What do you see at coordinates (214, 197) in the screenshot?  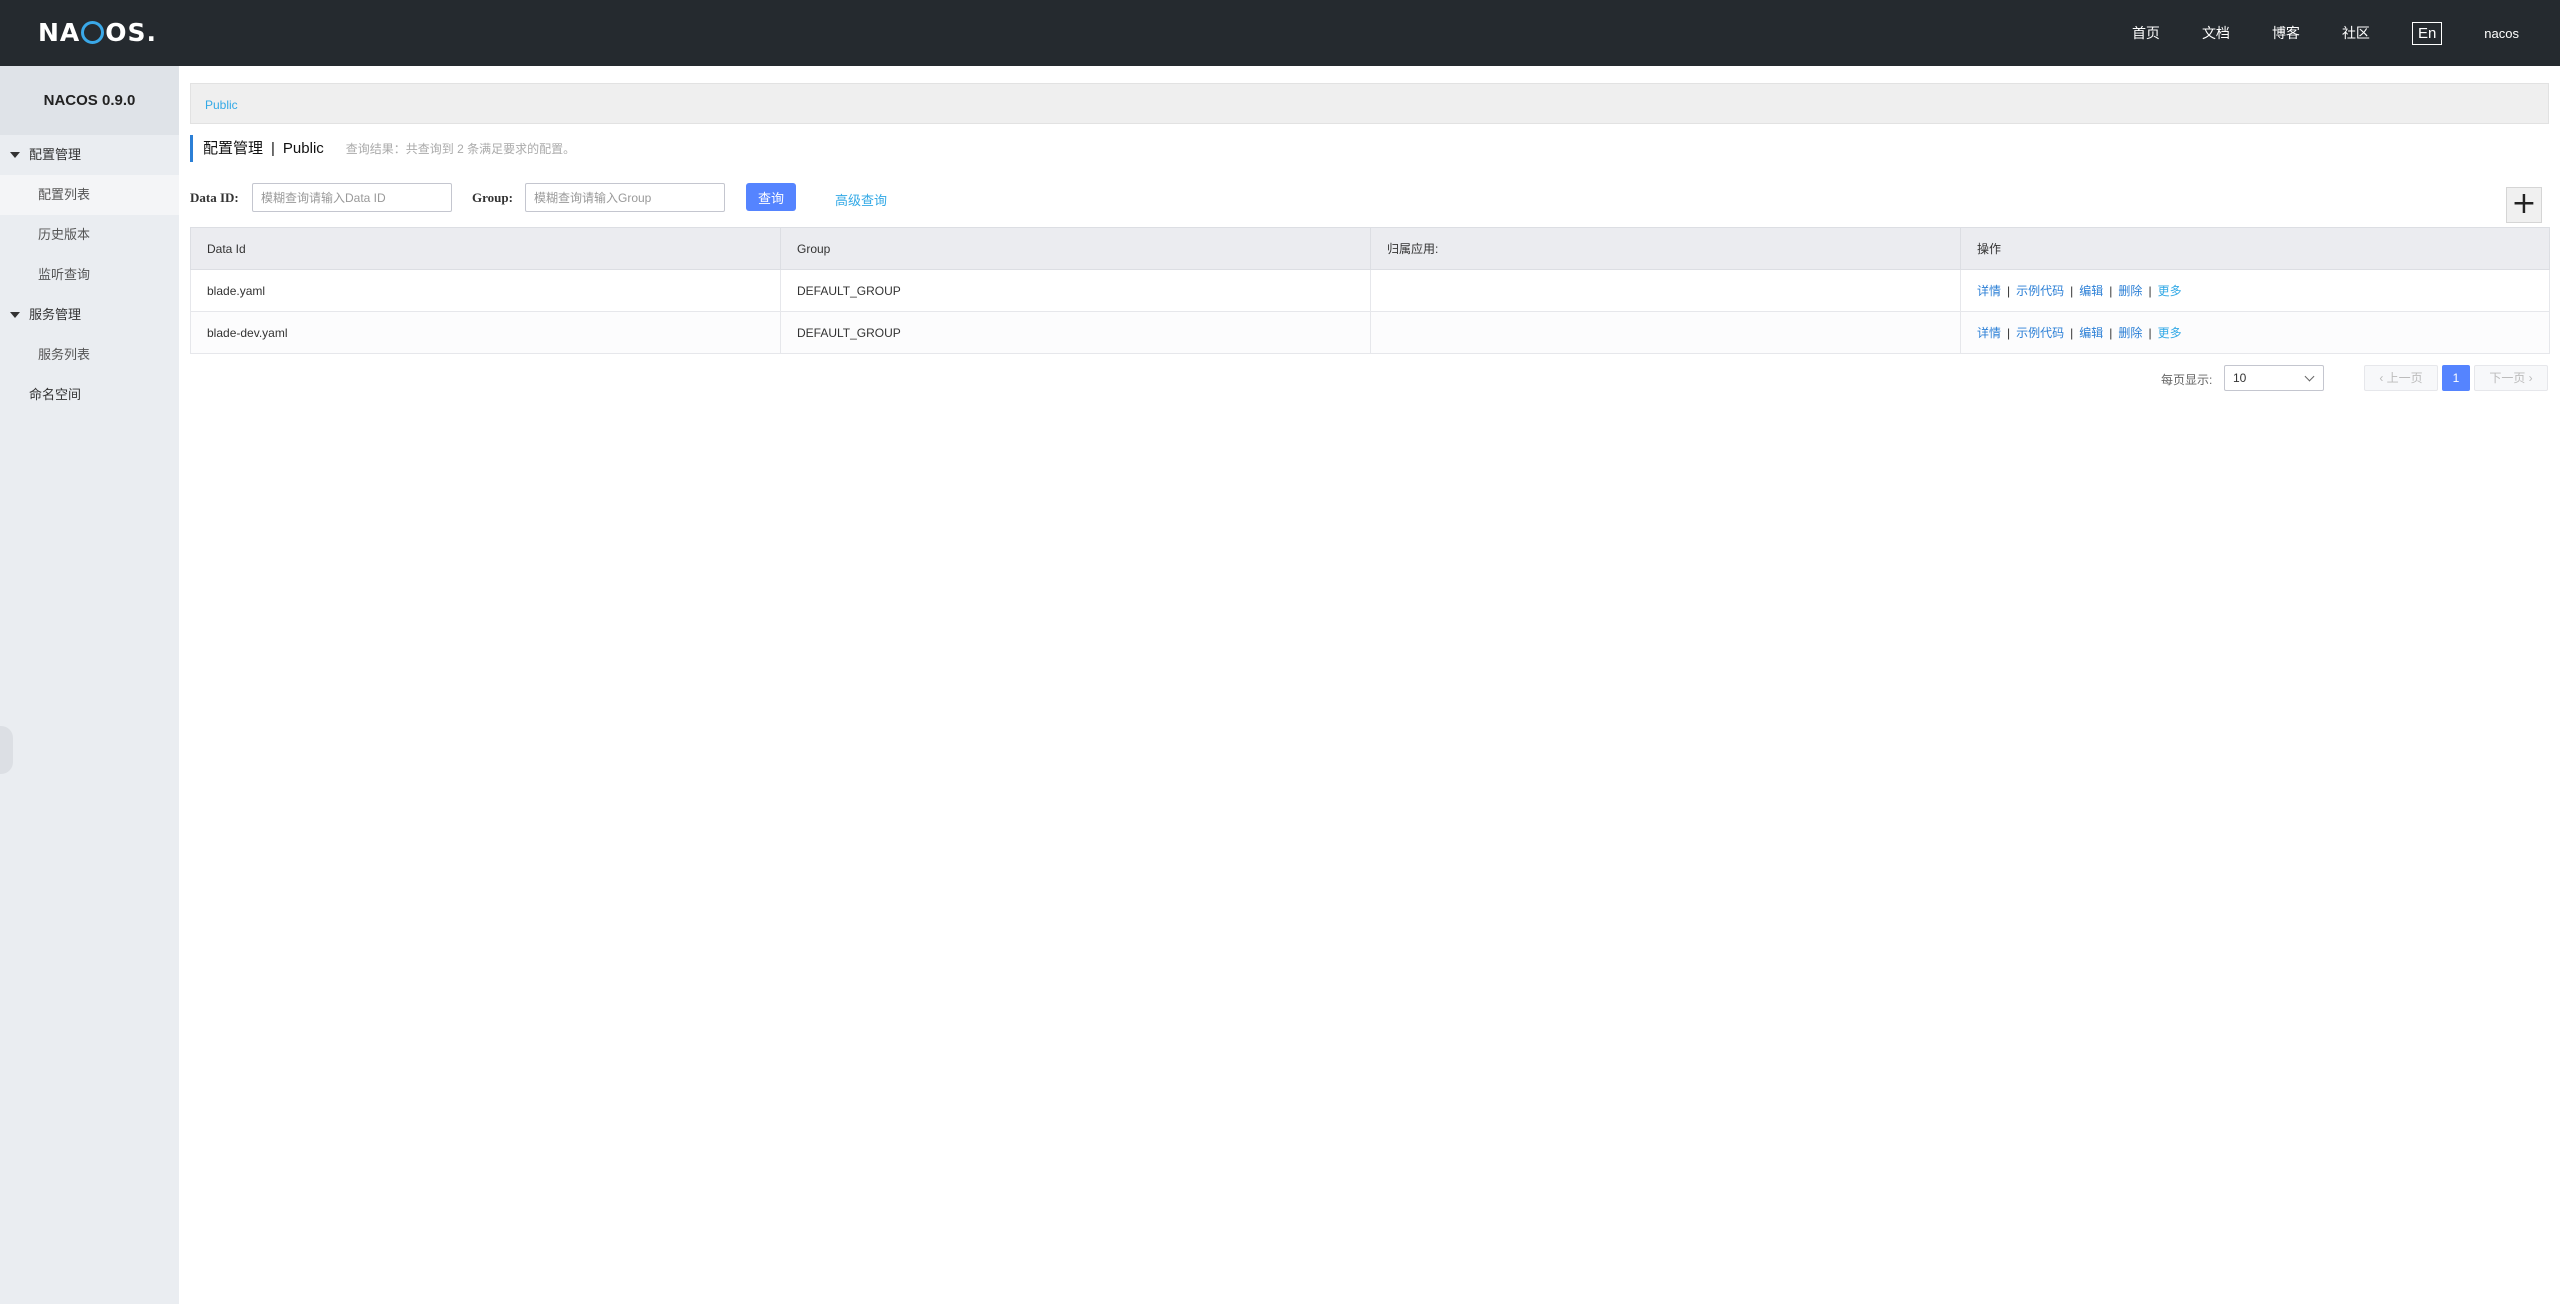 I see `data-id-label: Data ID:` at bounding box center [214, 197].